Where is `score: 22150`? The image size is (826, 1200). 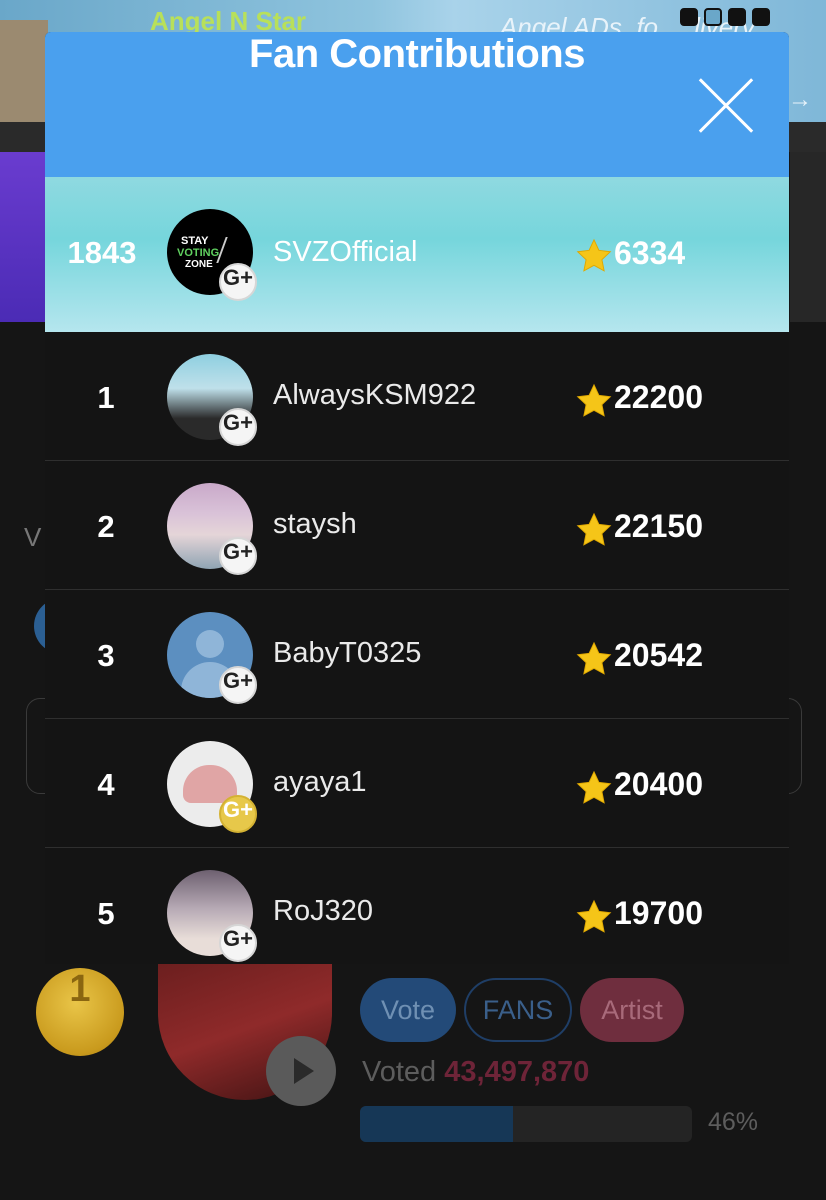 score: 22150 is located at coordinates (658, 526).